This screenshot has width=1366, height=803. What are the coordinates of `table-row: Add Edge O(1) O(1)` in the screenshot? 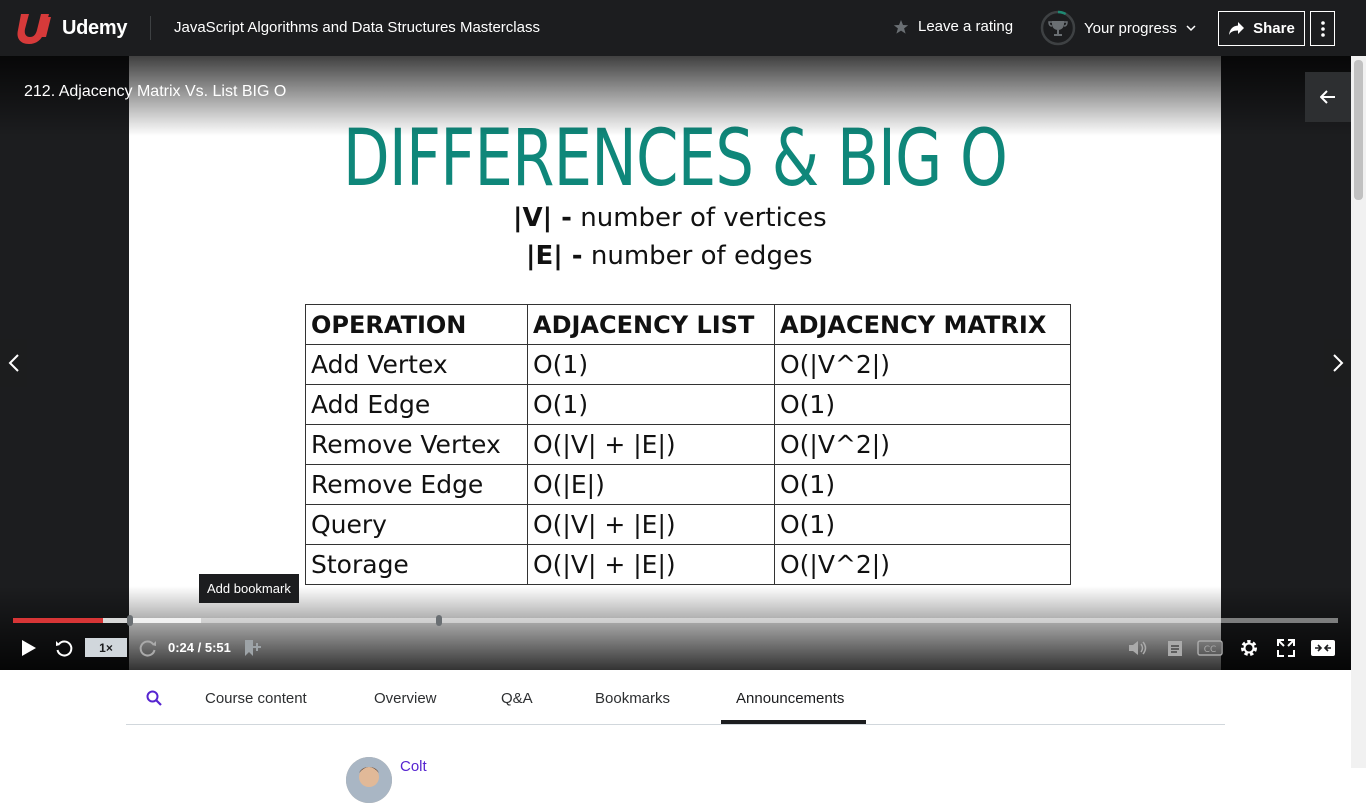 It's located at (688, 404).